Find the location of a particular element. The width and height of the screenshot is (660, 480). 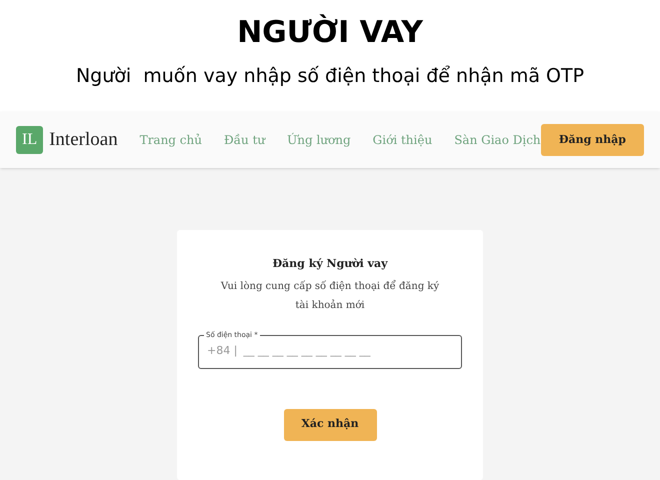

page-title: NGƯỜI VAY is located at coordinates (330, 33).